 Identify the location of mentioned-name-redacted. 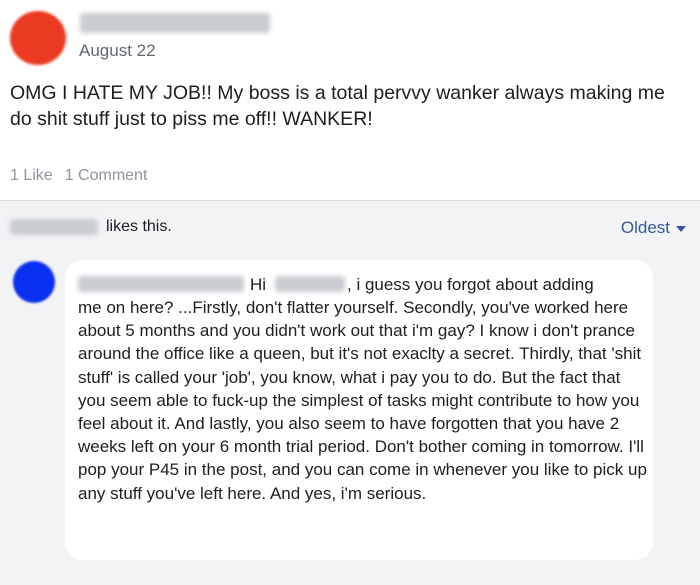
(310, 284).